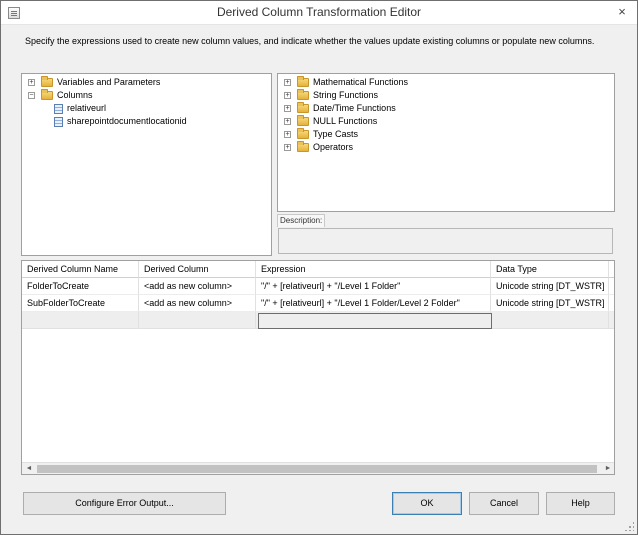 The width and height of the screenshot is (638, 535). What do you see at coordinates (301, 220) in the screenshot?
I see `description-label: Description:` at bounding box center [301, 220].